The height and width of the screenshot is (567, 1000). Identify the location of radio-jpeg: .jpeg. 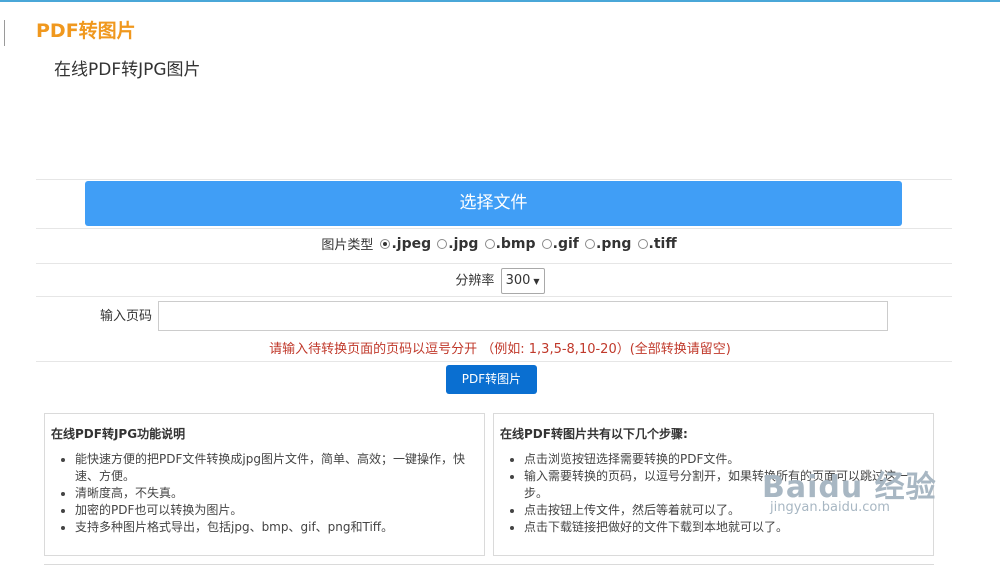
(405, 244).